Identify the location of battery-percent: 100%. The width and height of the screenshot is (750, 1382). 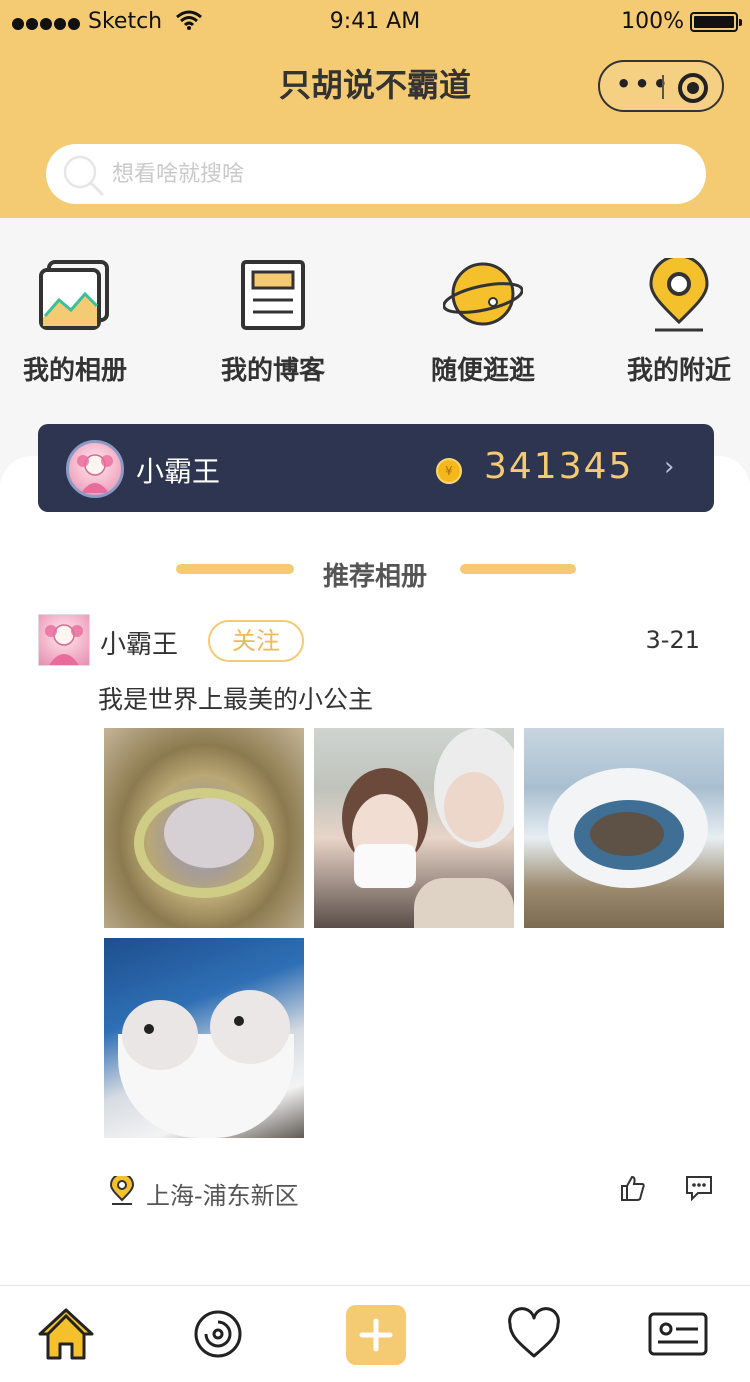
(652, 21).